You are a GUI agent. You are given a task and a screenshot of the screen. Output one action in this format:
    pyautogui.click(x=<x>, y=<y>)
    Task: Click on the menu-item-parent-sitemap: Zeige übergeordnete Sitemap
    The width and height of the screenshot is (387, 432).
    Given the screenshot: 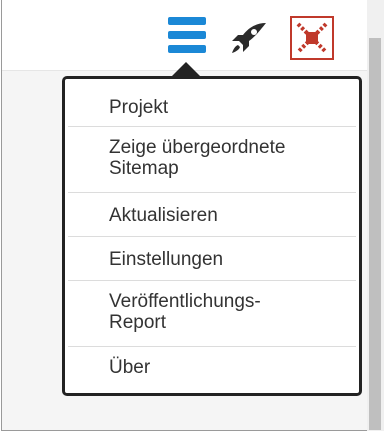 What is the action you would take?
    pyautogui.click(x=212, y=160)
    